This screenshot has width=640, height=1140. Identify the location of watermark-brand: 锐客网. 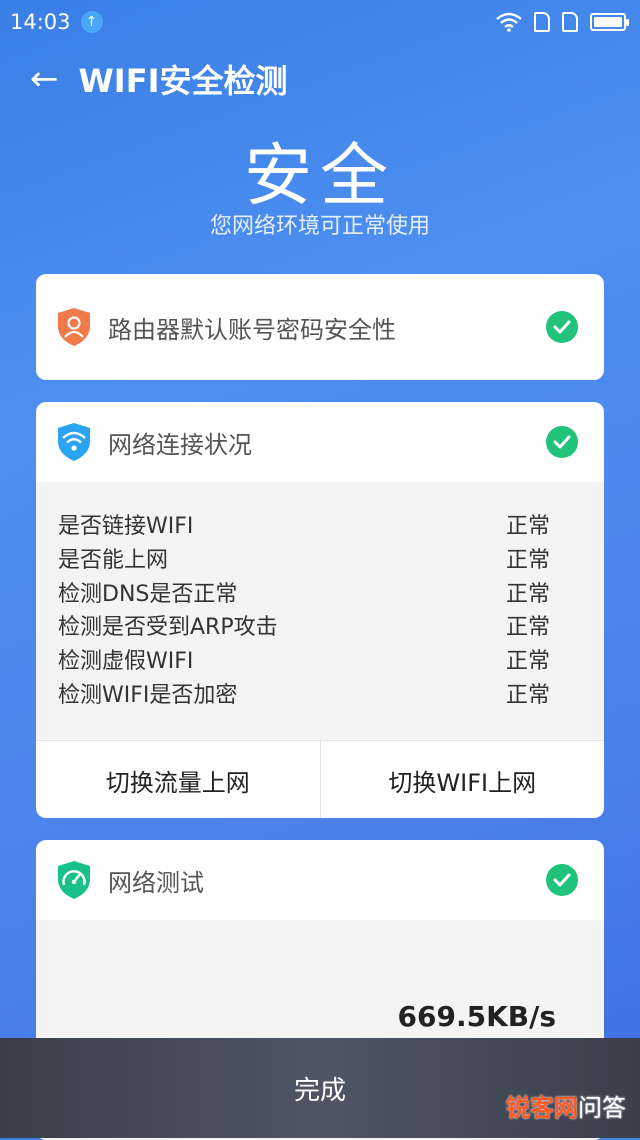
(542, 1108).